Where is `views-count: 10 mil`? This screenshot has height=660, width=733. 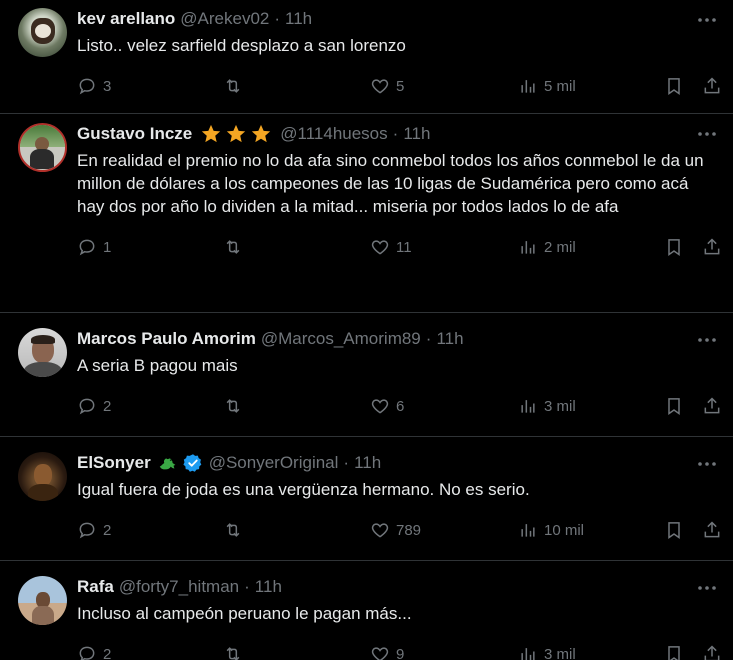 views-count: 10 mil is located at coordinates (564, 530).